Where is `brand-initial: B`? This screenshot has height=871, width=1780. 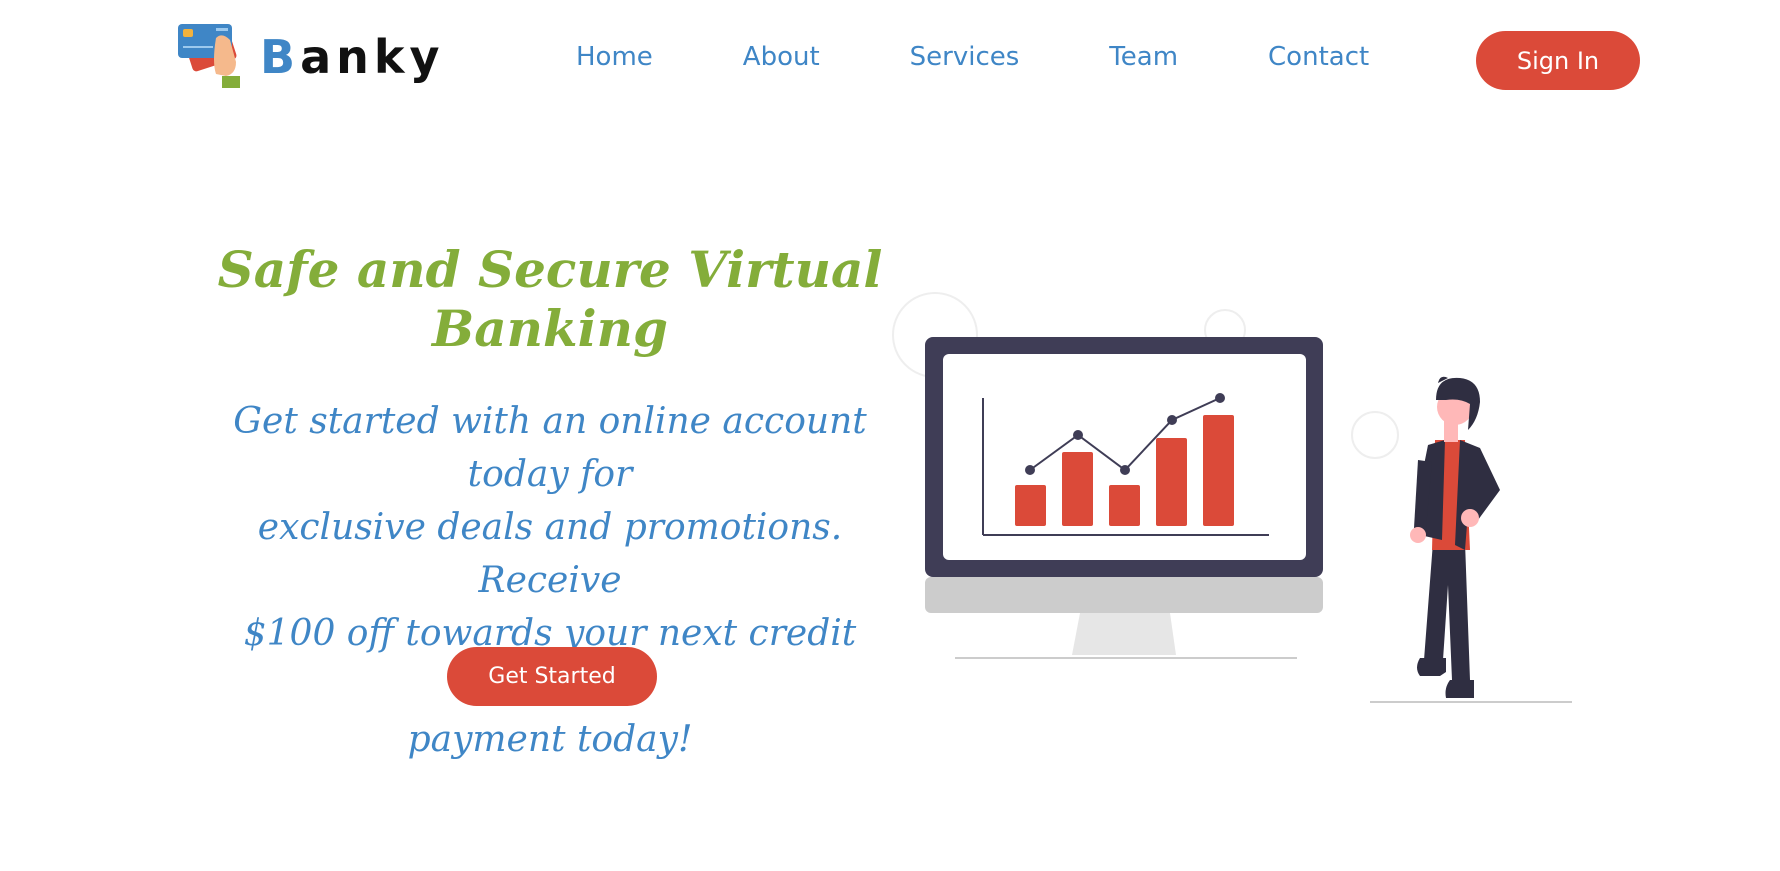
brand-initial: B is located at coordinates (280, 56).